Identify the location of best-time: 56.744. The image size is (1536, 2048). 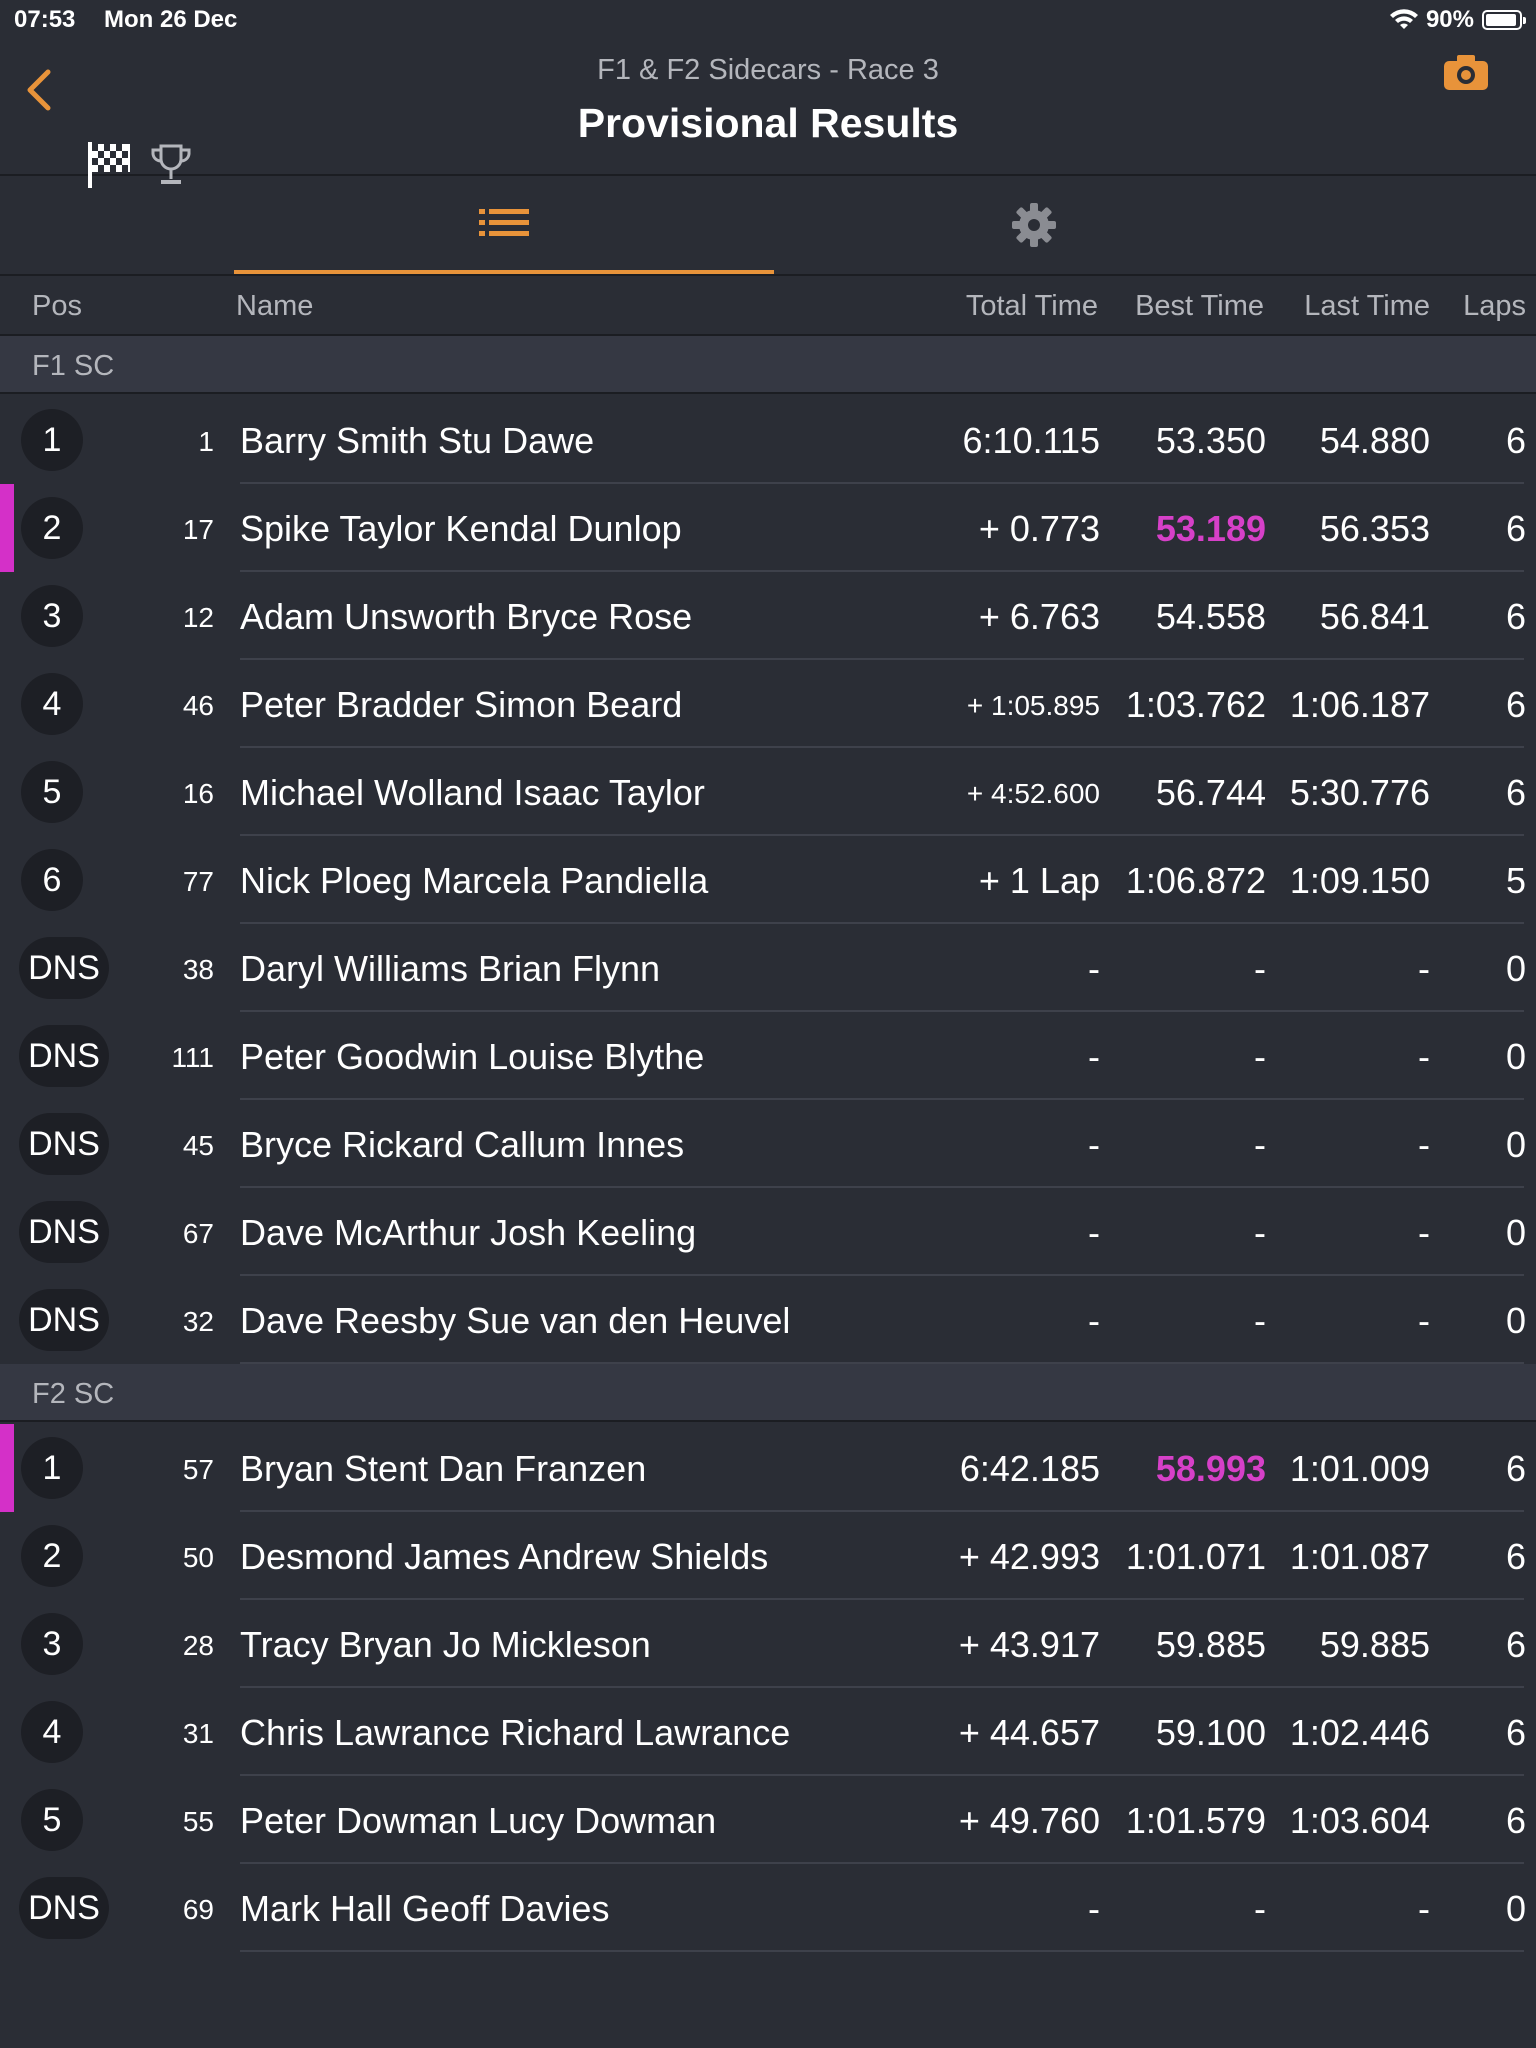
(1210, 792).